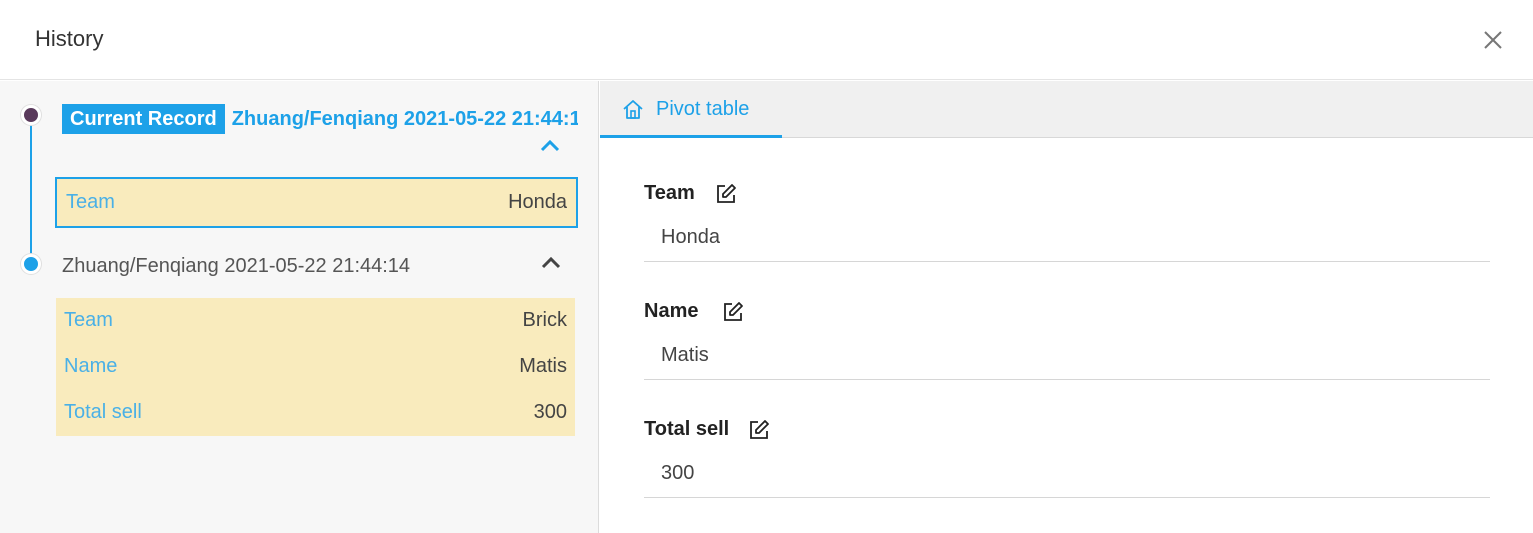 This screenshot has height=533, width=1533. Describe the element at coordinates (31, 189) in the screenshot. I see `timeline-line` at that location.